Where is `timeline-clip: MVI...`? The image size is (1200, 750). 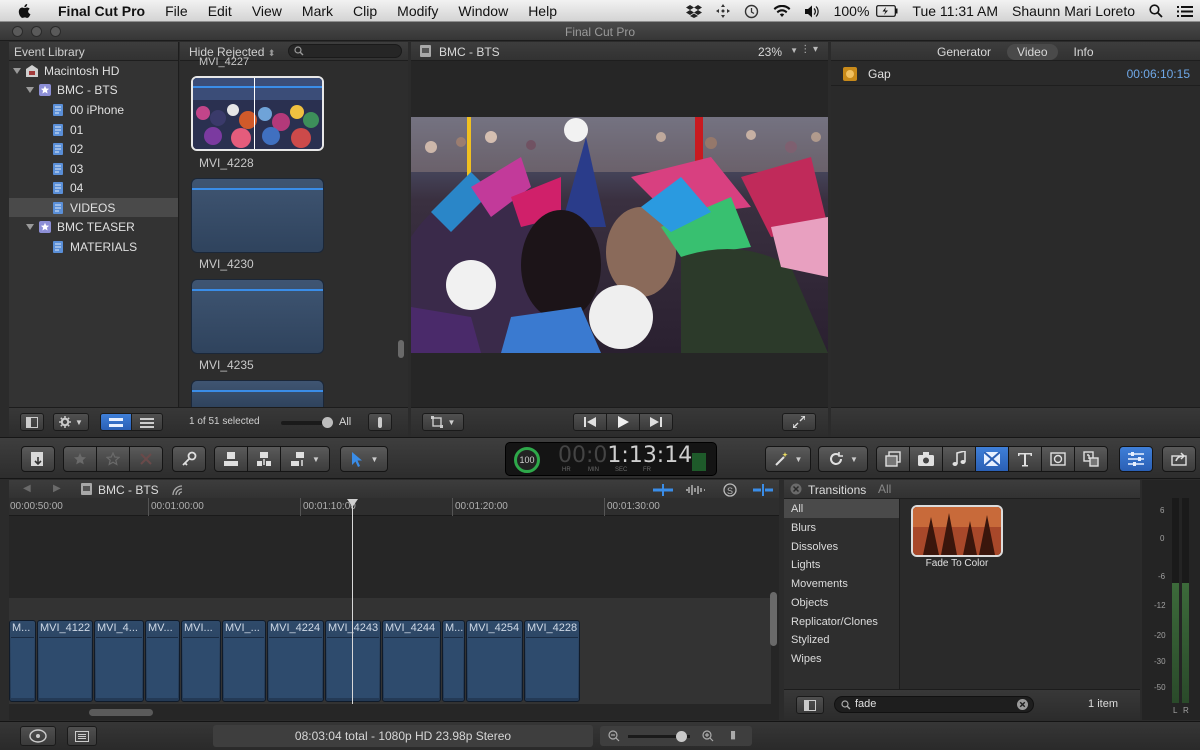 timeline-clip: MVI... is located at coordinates (201, 661).